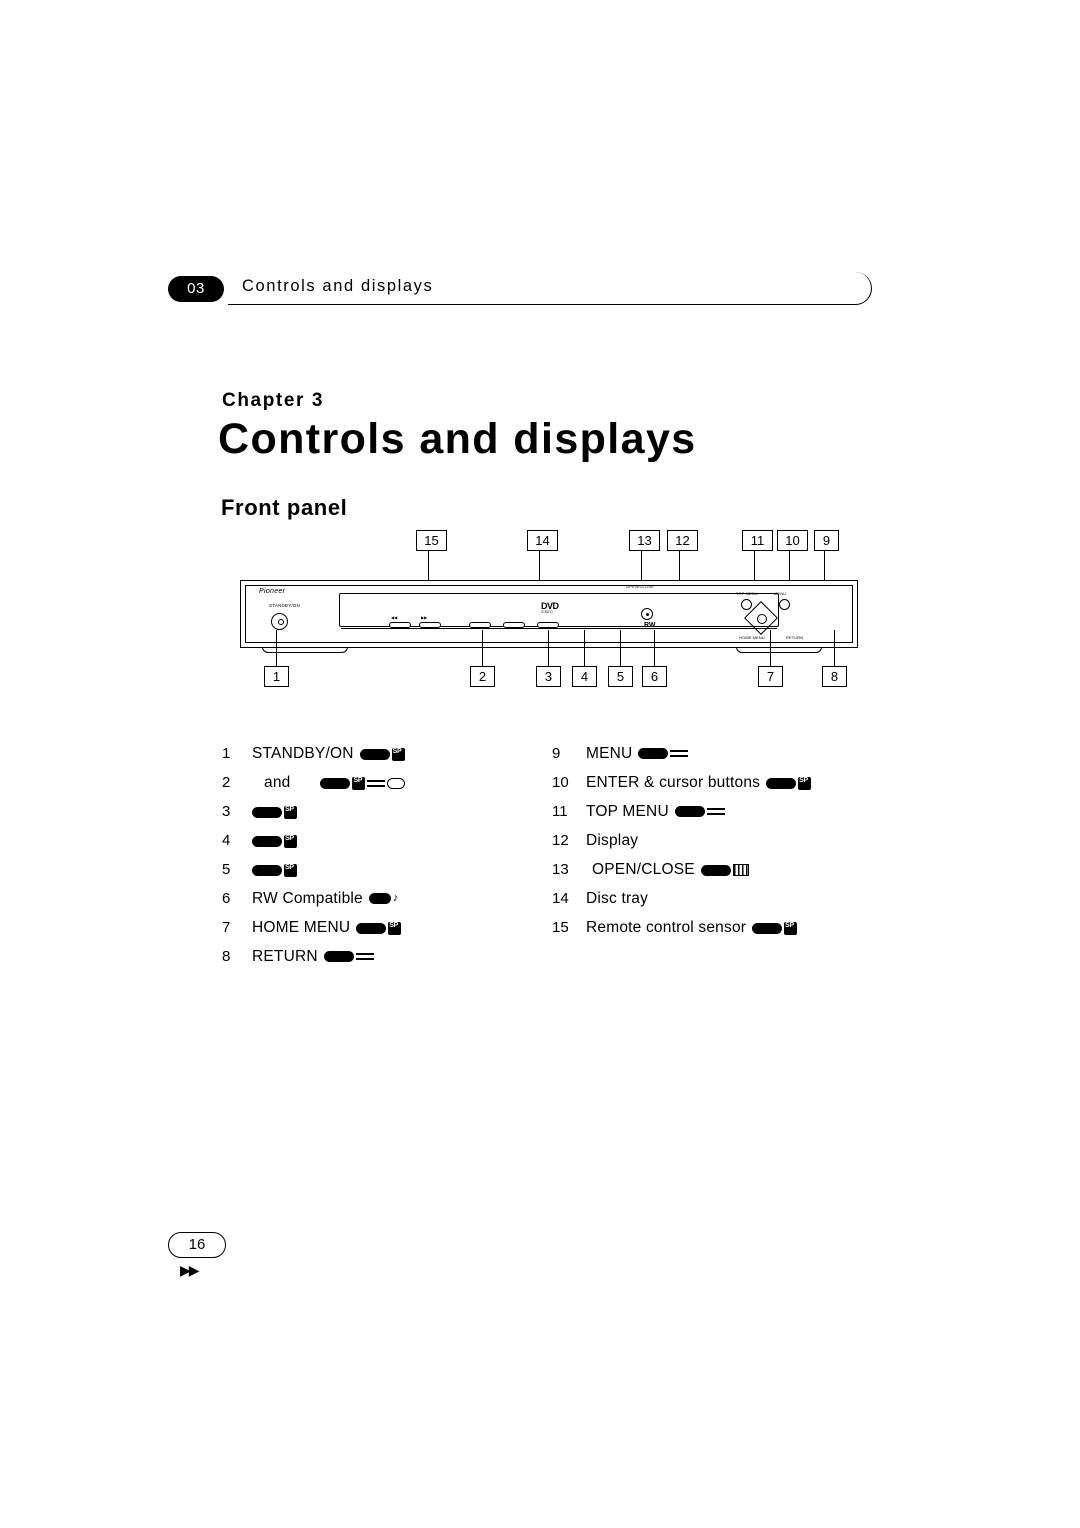 This screenshot has width=1080, height=1528. Describe the element at coordinates (520, 289) in the screenshot. I see `page-header: 03 Controls and displays` at that location.